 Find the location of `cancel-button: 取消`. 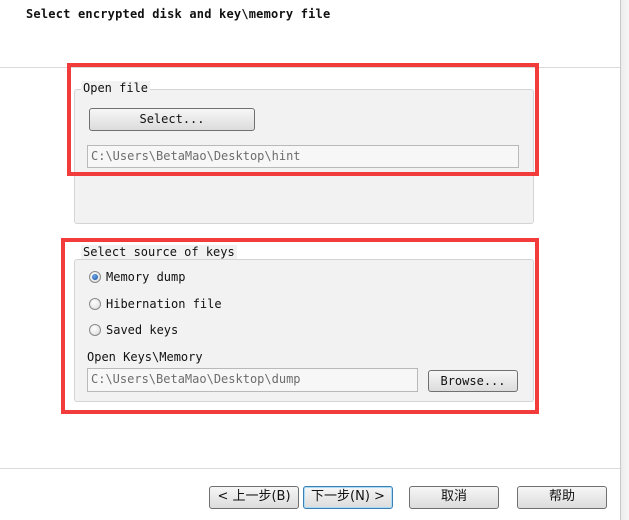

cancel-button: 取消 is located at coordinates (454, 497).